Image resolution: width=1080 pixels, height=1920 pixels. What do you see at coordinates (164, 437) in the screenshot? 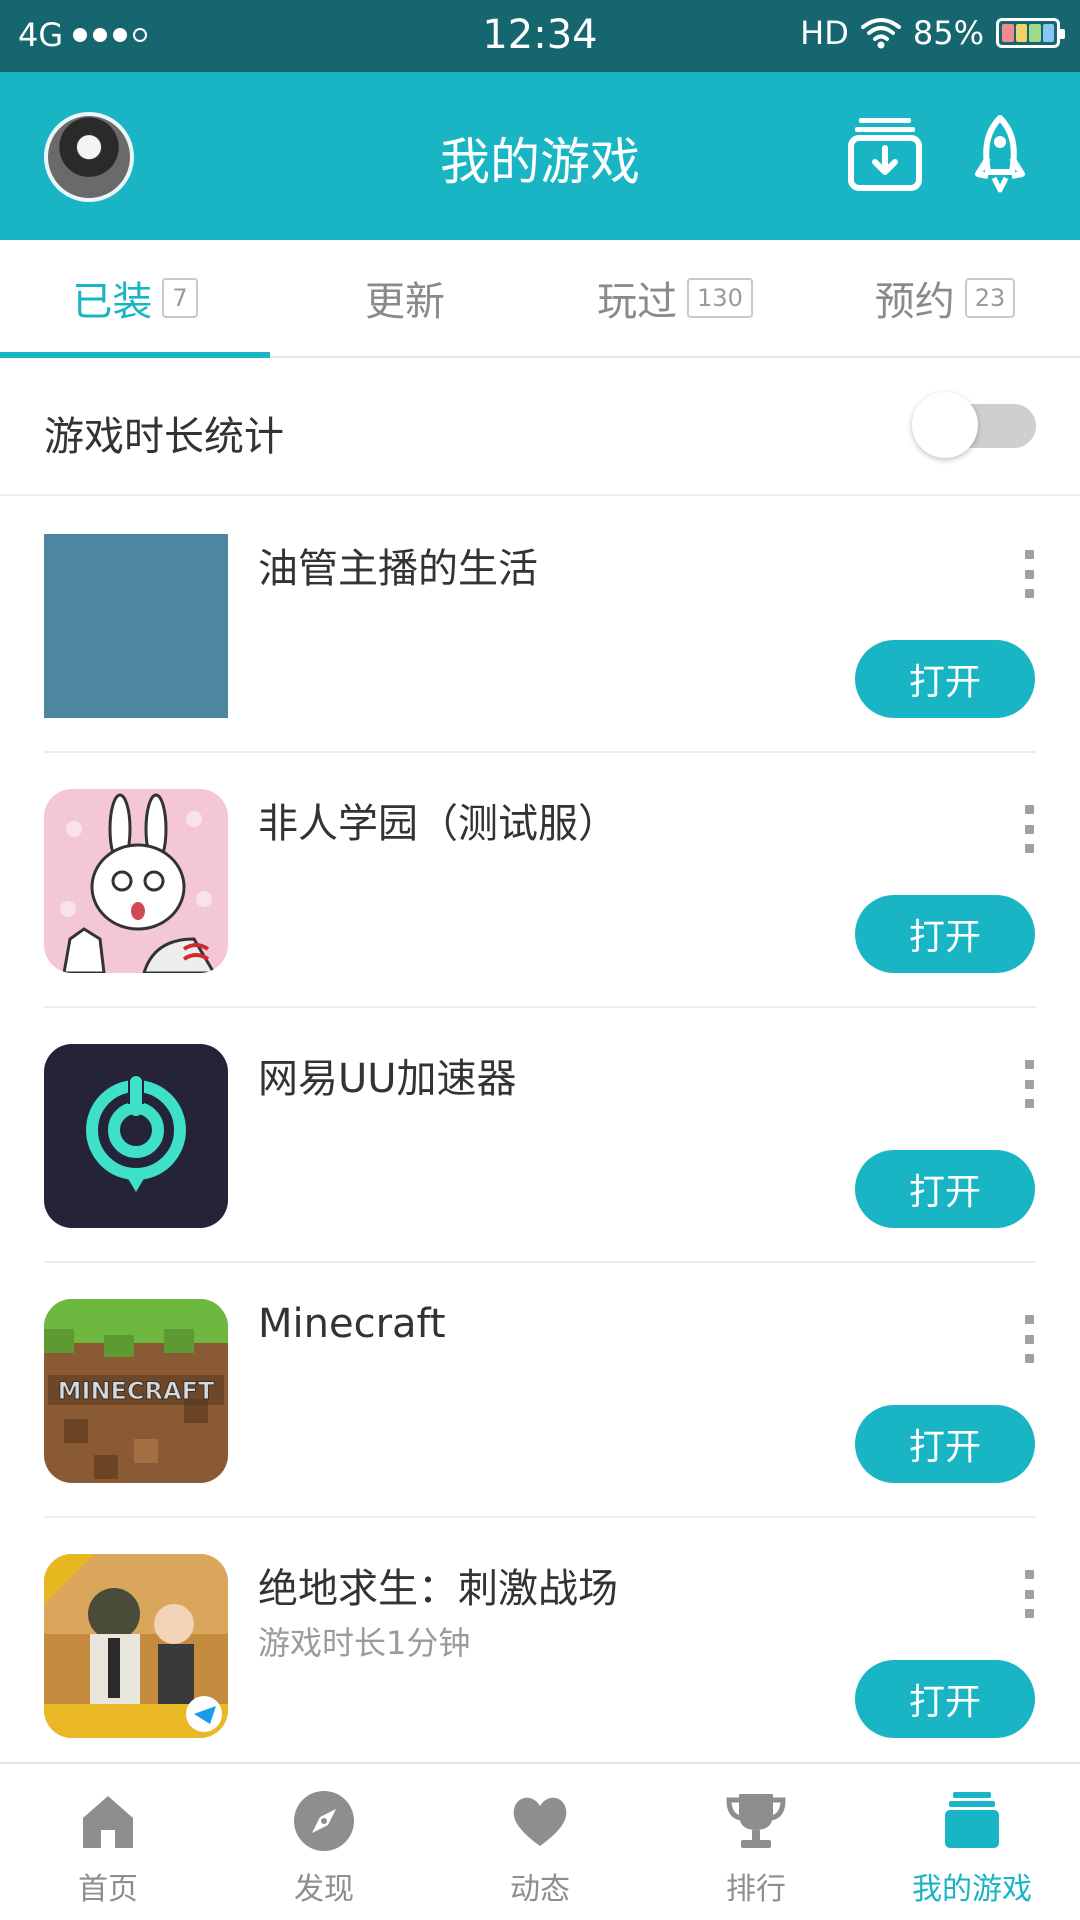
I see `playtime-stats-label: 游戏时长统计` at bounding box center [164, 437].